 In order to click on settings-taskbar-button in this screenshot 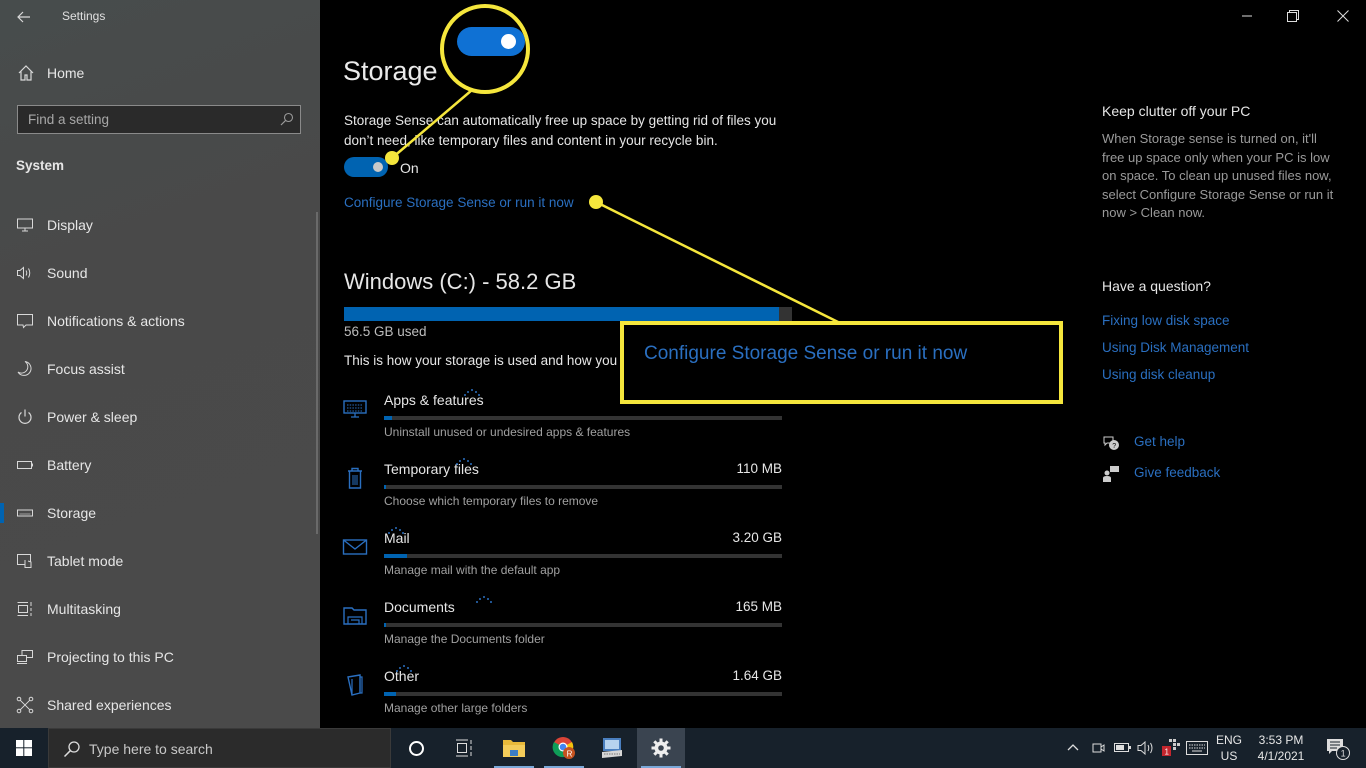, I will do `click(661, 748)`.